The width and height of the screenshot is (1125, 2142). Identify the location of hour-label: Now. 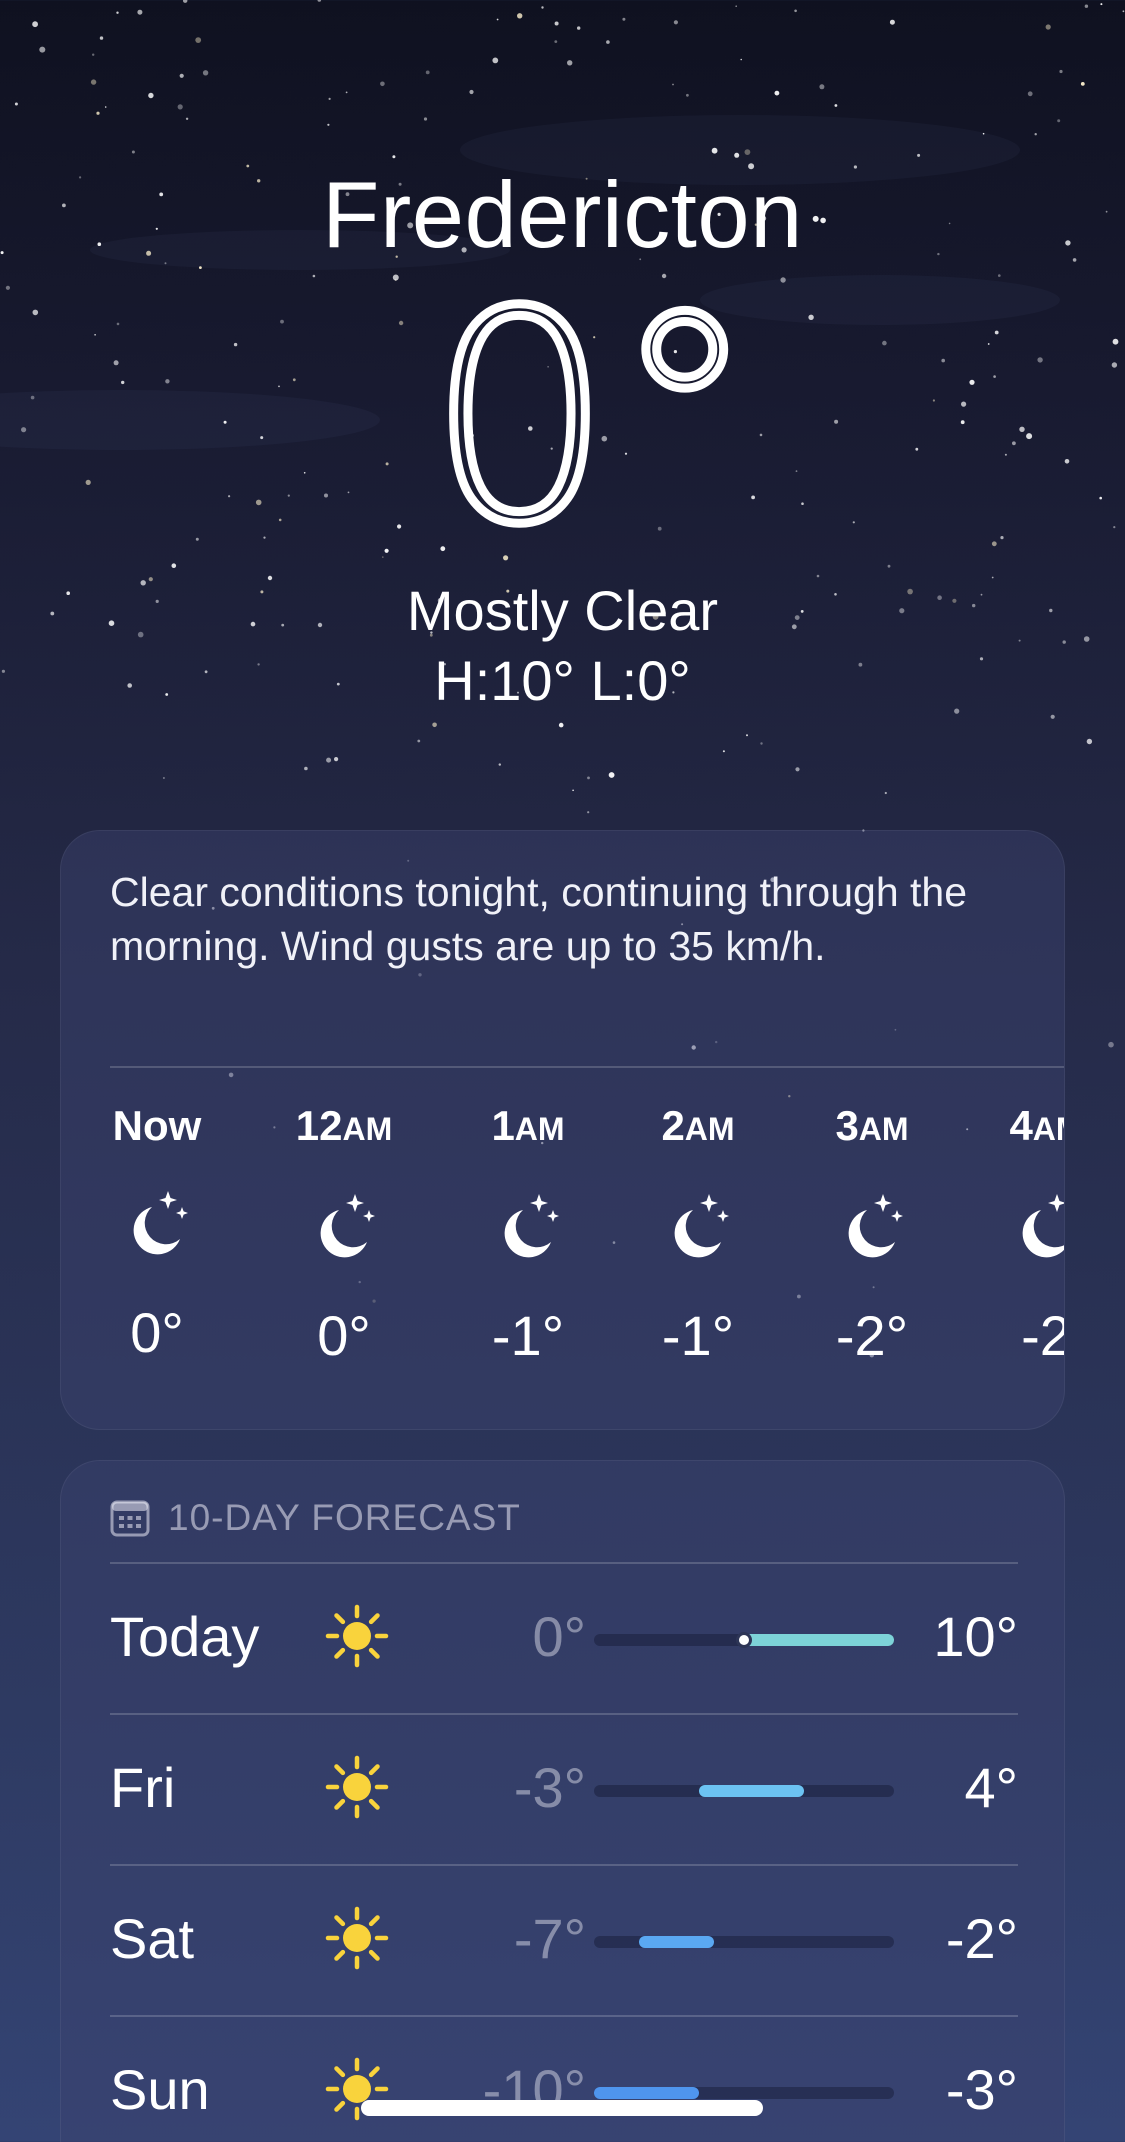
(157, 1126).